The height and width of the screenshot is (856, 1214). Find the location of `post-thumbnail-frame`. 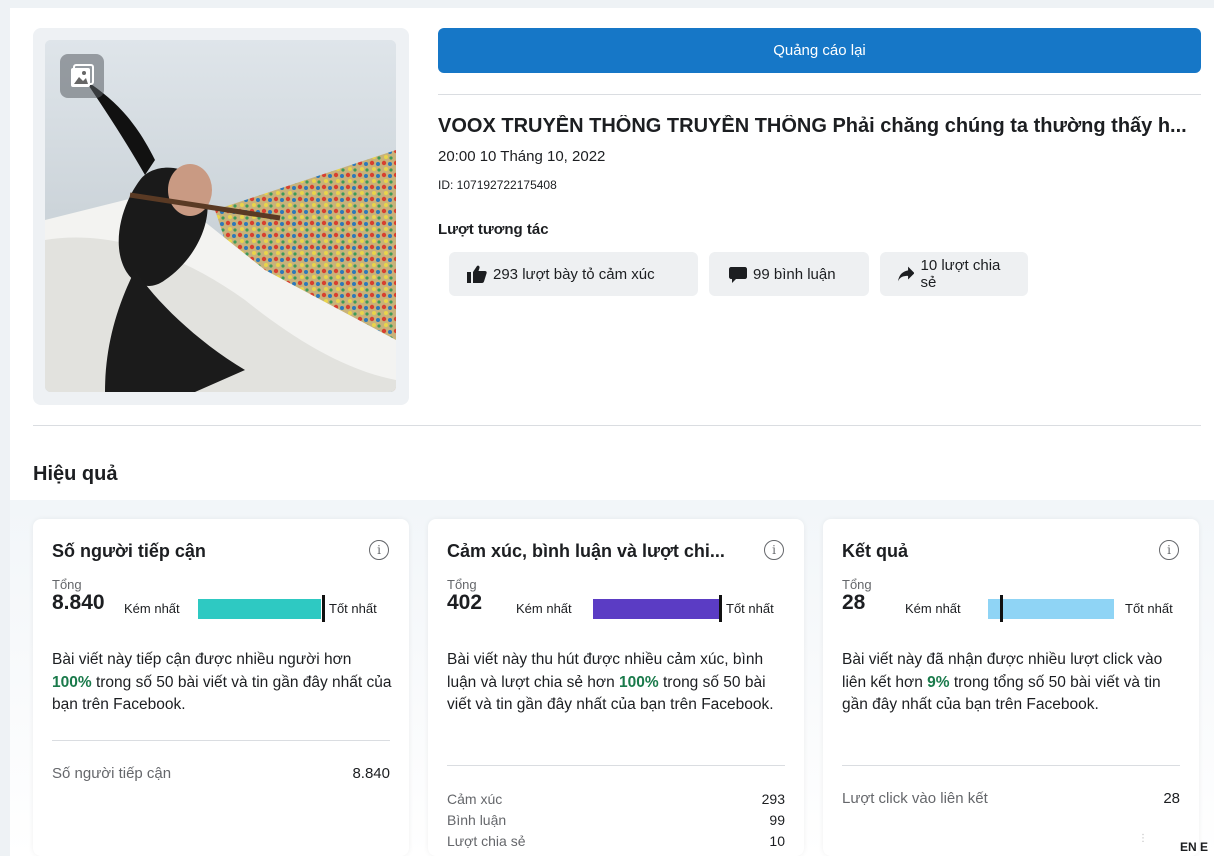

post-thumbnail-frame is located at coordinates (221, 216).